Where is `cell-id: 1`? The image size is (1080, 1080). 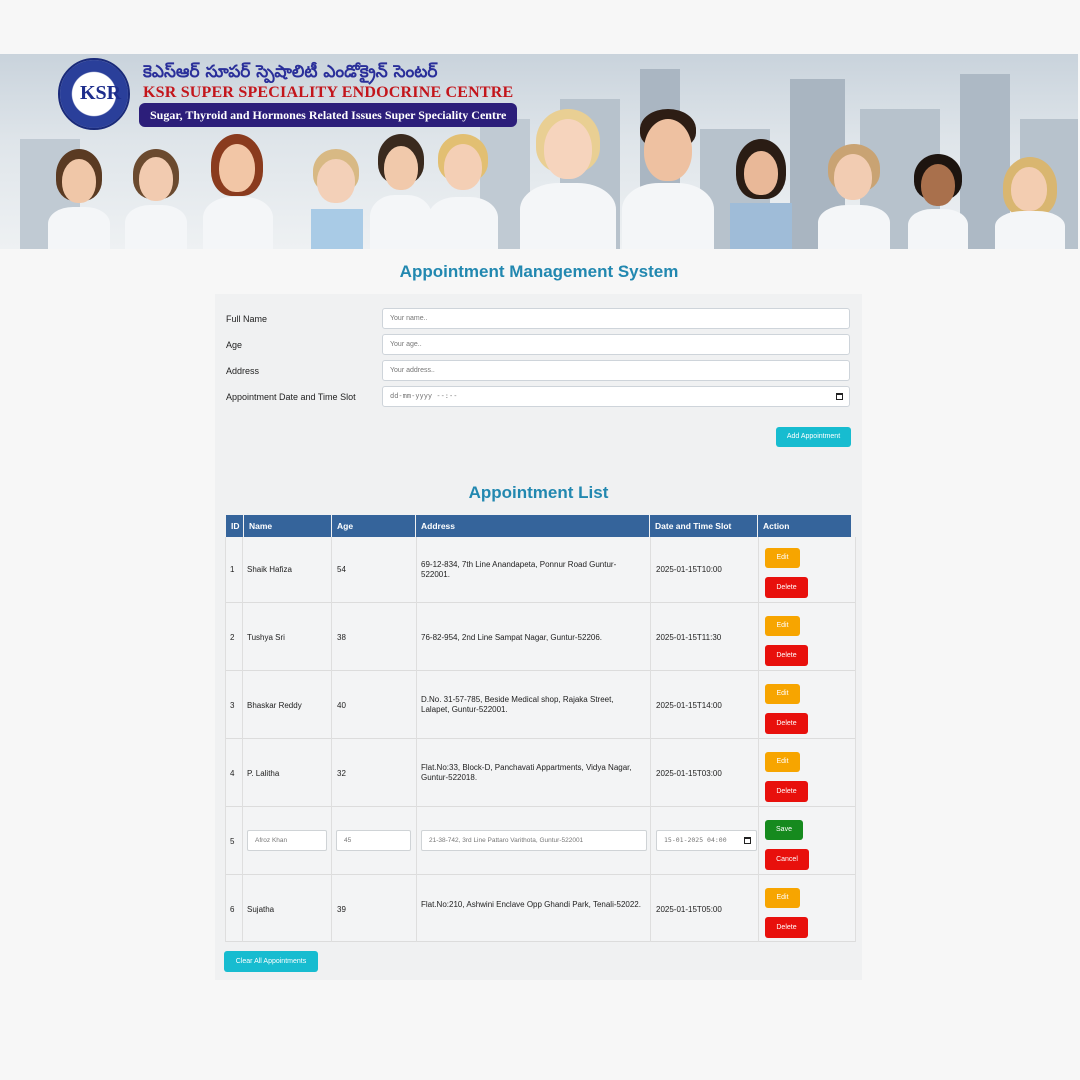 cell-id: 1 is located at coordinates (232, 569).